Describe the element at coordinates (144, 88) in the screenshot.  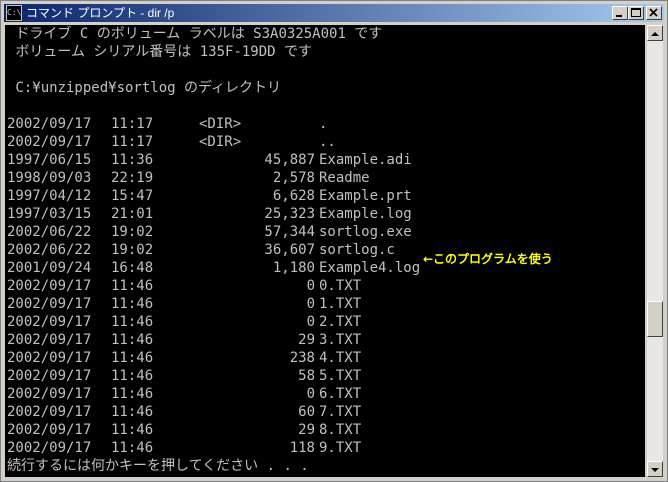
I see `console-header-line: C:¥unzipped¥sortlog のディレクトリ` at that location.